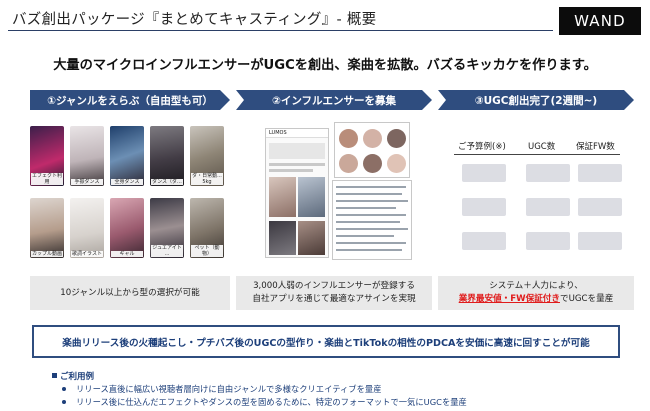 The width and height of the screenshot is (650, 411). What do you see at coordinates (334, 100) in the screenshot?
I see `step-2-chevron: ②インフルエンサーを募集` at bounding box center [334, 100].